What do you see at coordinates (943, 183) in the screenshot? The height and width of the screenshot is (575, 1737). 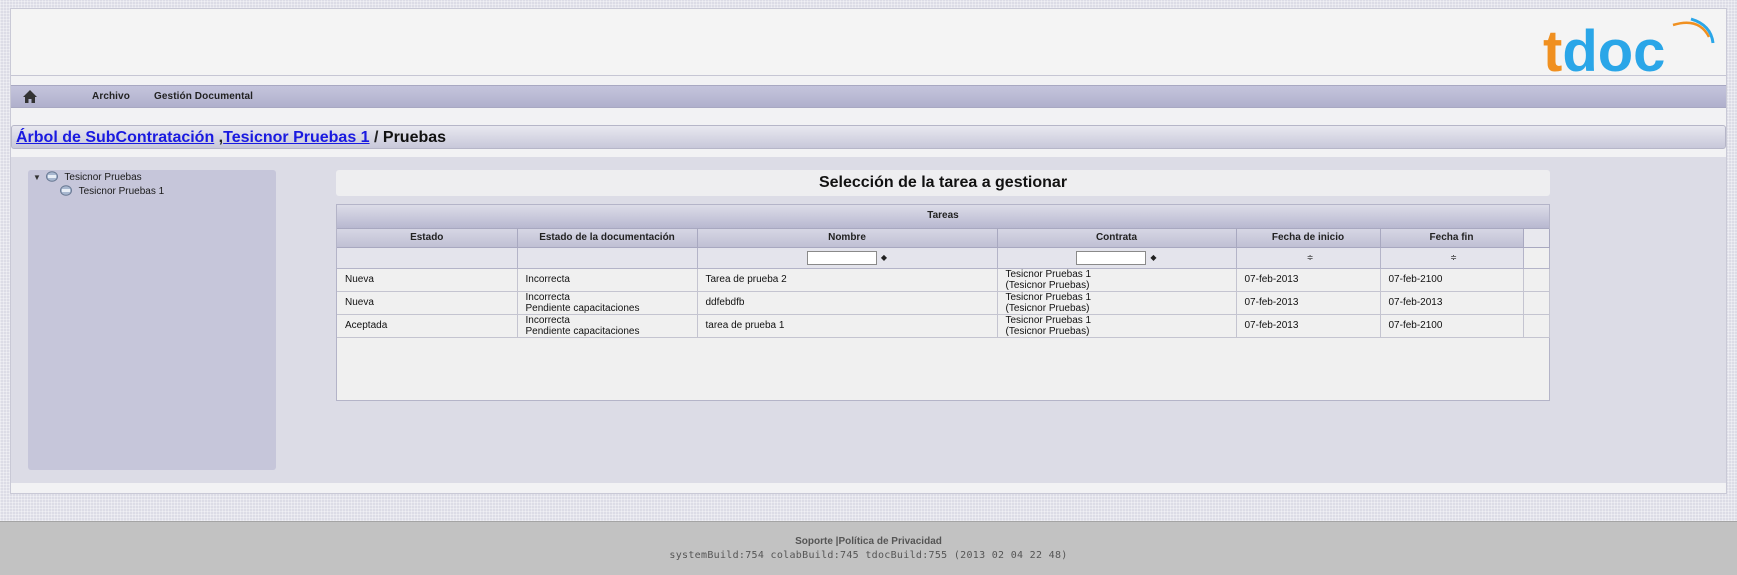 I see `page-title: Selección de la tarea a gestionar` at bounding box center [943, 183].